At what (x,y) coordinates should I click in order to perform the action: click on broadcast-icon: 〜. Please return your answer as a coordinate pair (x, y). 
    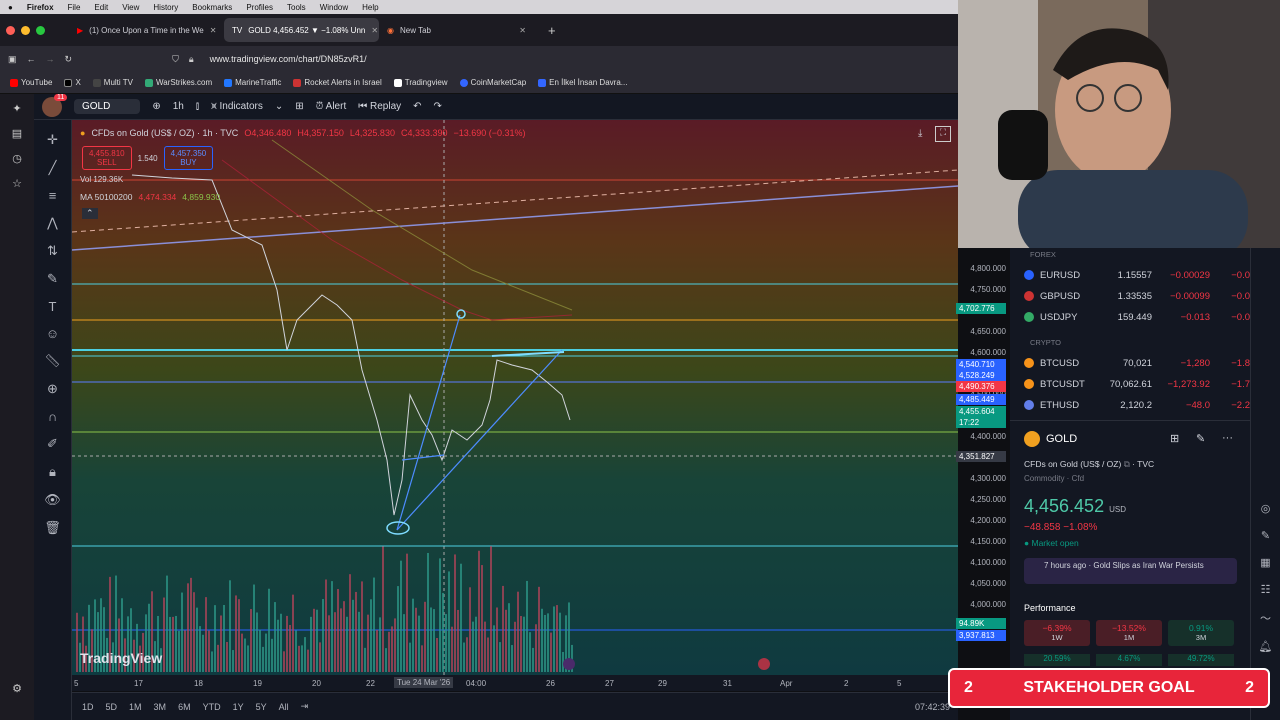
    Looking at the image, I should click on (1265, 618).